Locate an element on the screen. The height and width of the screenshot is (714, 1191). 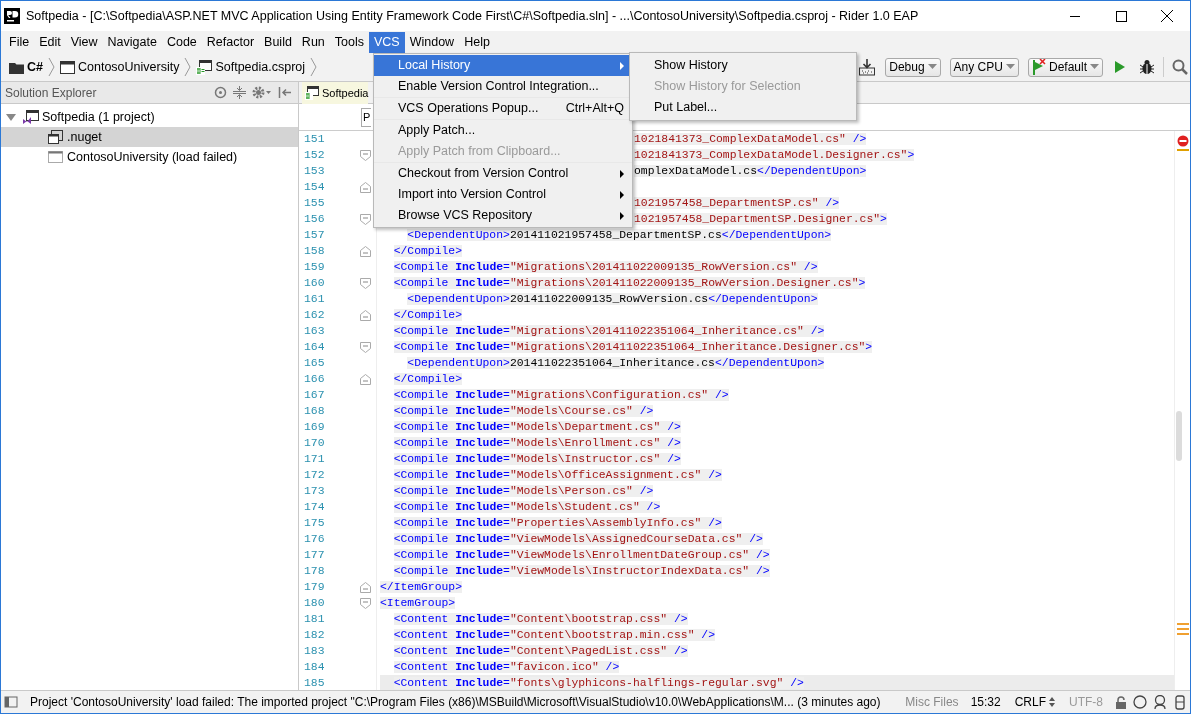
window-title: Softpedia - [C:\Softpedia\ASP.NET MVC Application Using Entity Framework Code First\C#\Softpedia.sln] - ...\ContosoUniversity\Softpedia.csproj - Rider 1.0 EAP is located at coordinates (472, 16).